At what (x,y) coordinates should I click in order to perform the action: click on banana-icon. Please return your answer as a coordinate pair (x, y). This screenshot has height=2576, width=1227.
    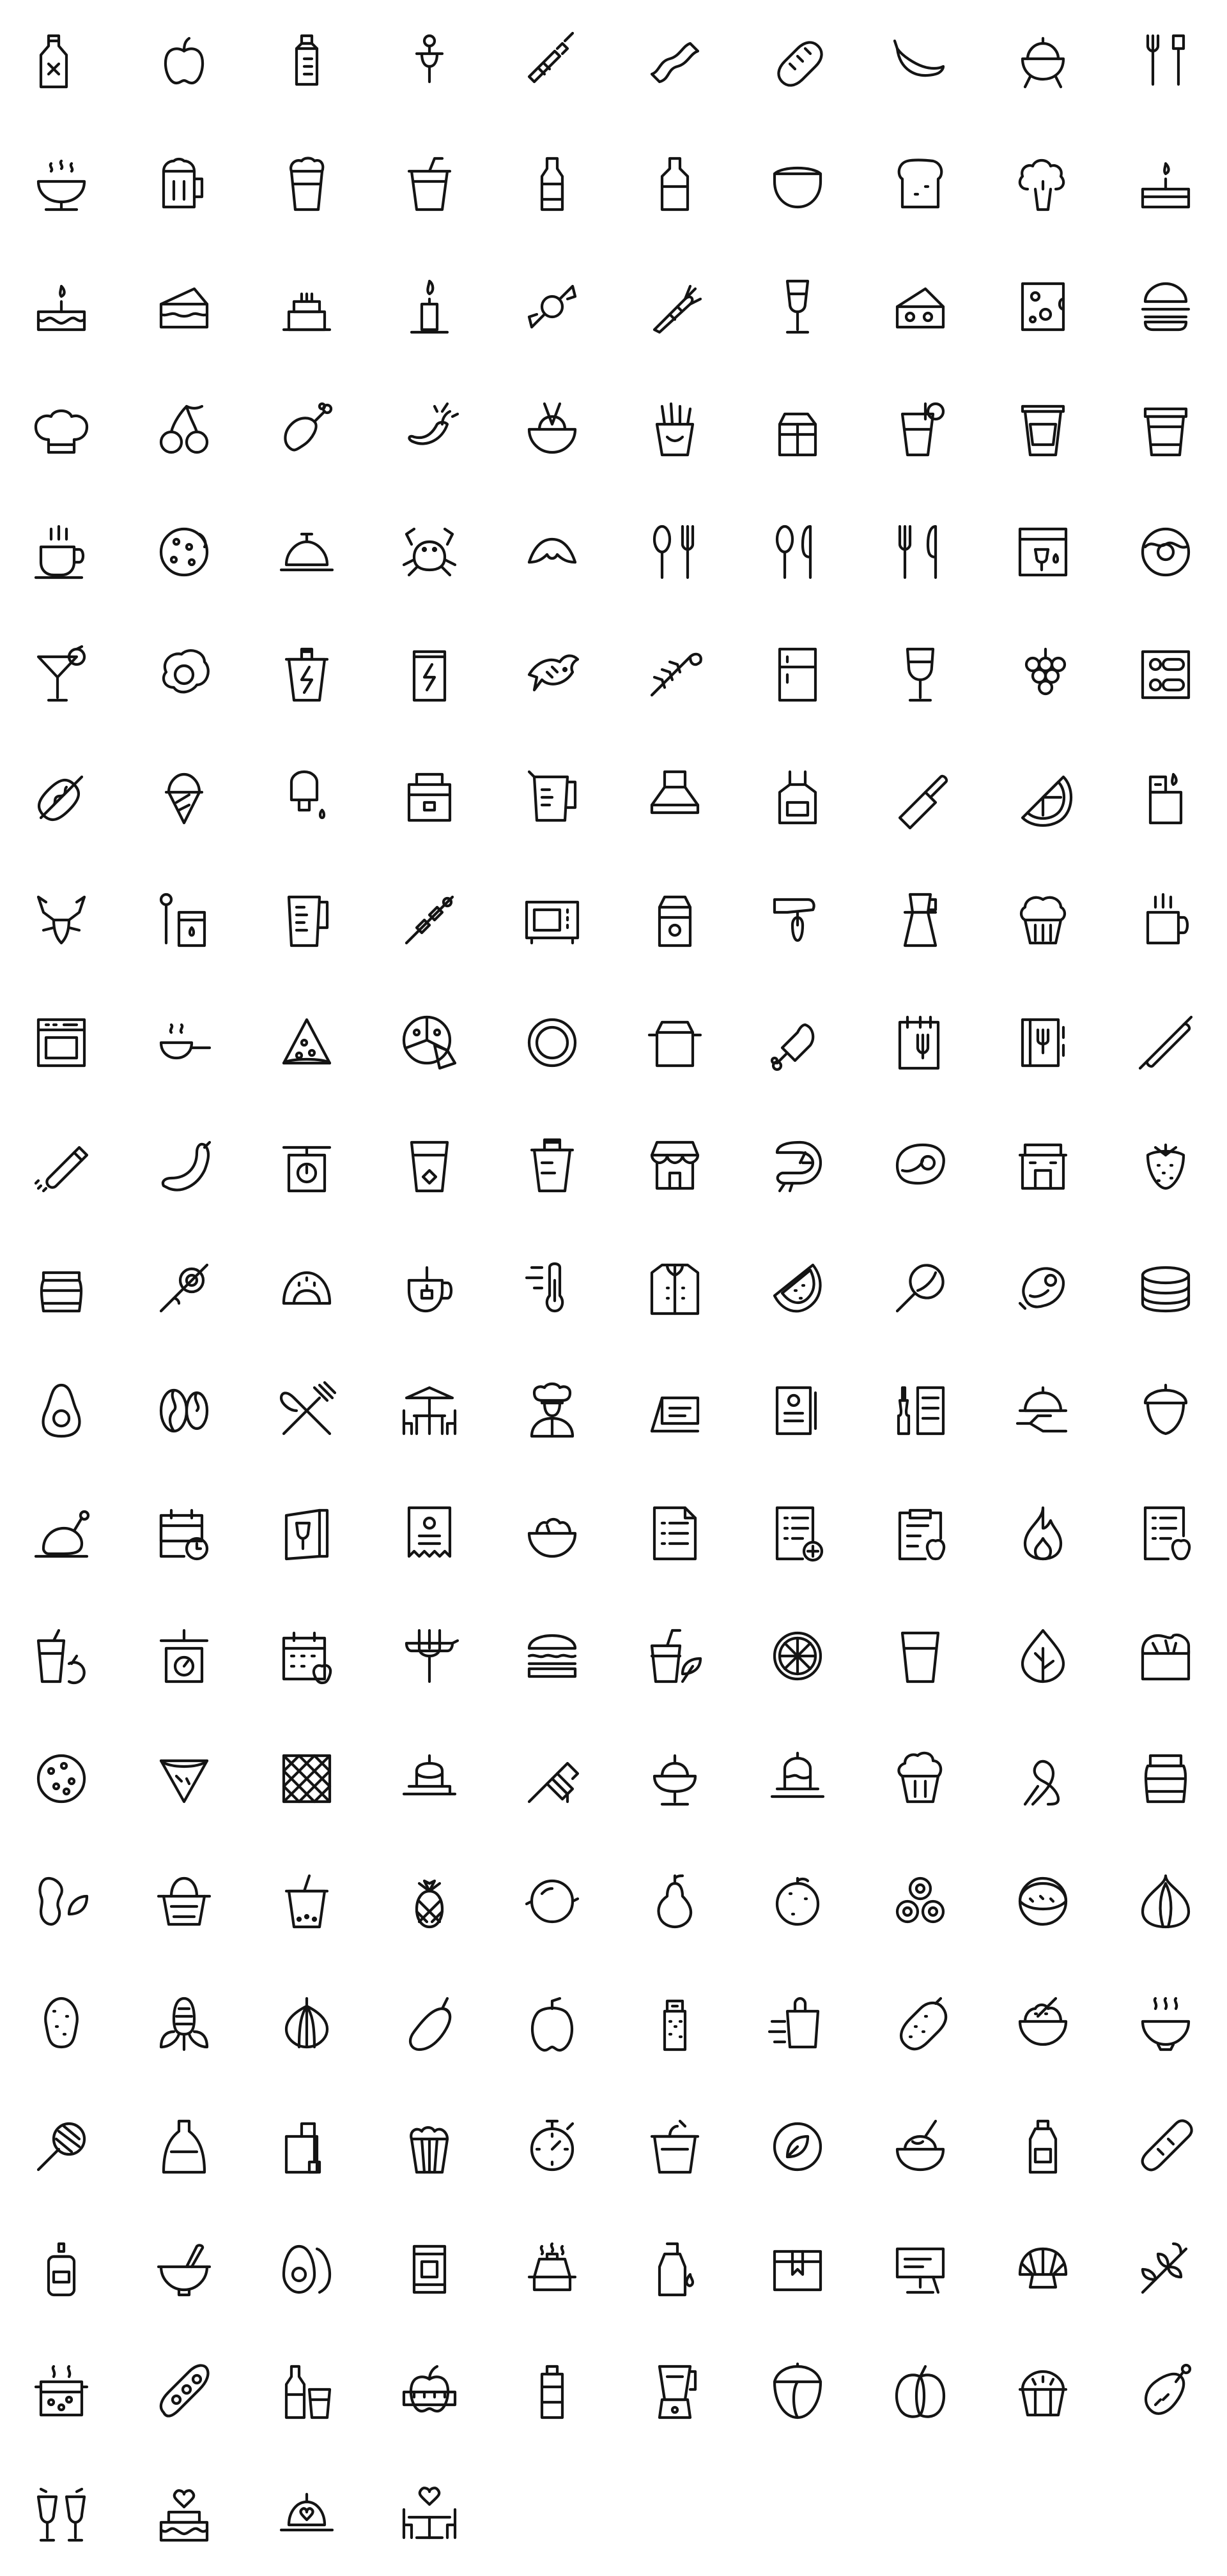
    Looking at the image, I should click on (920, 61).